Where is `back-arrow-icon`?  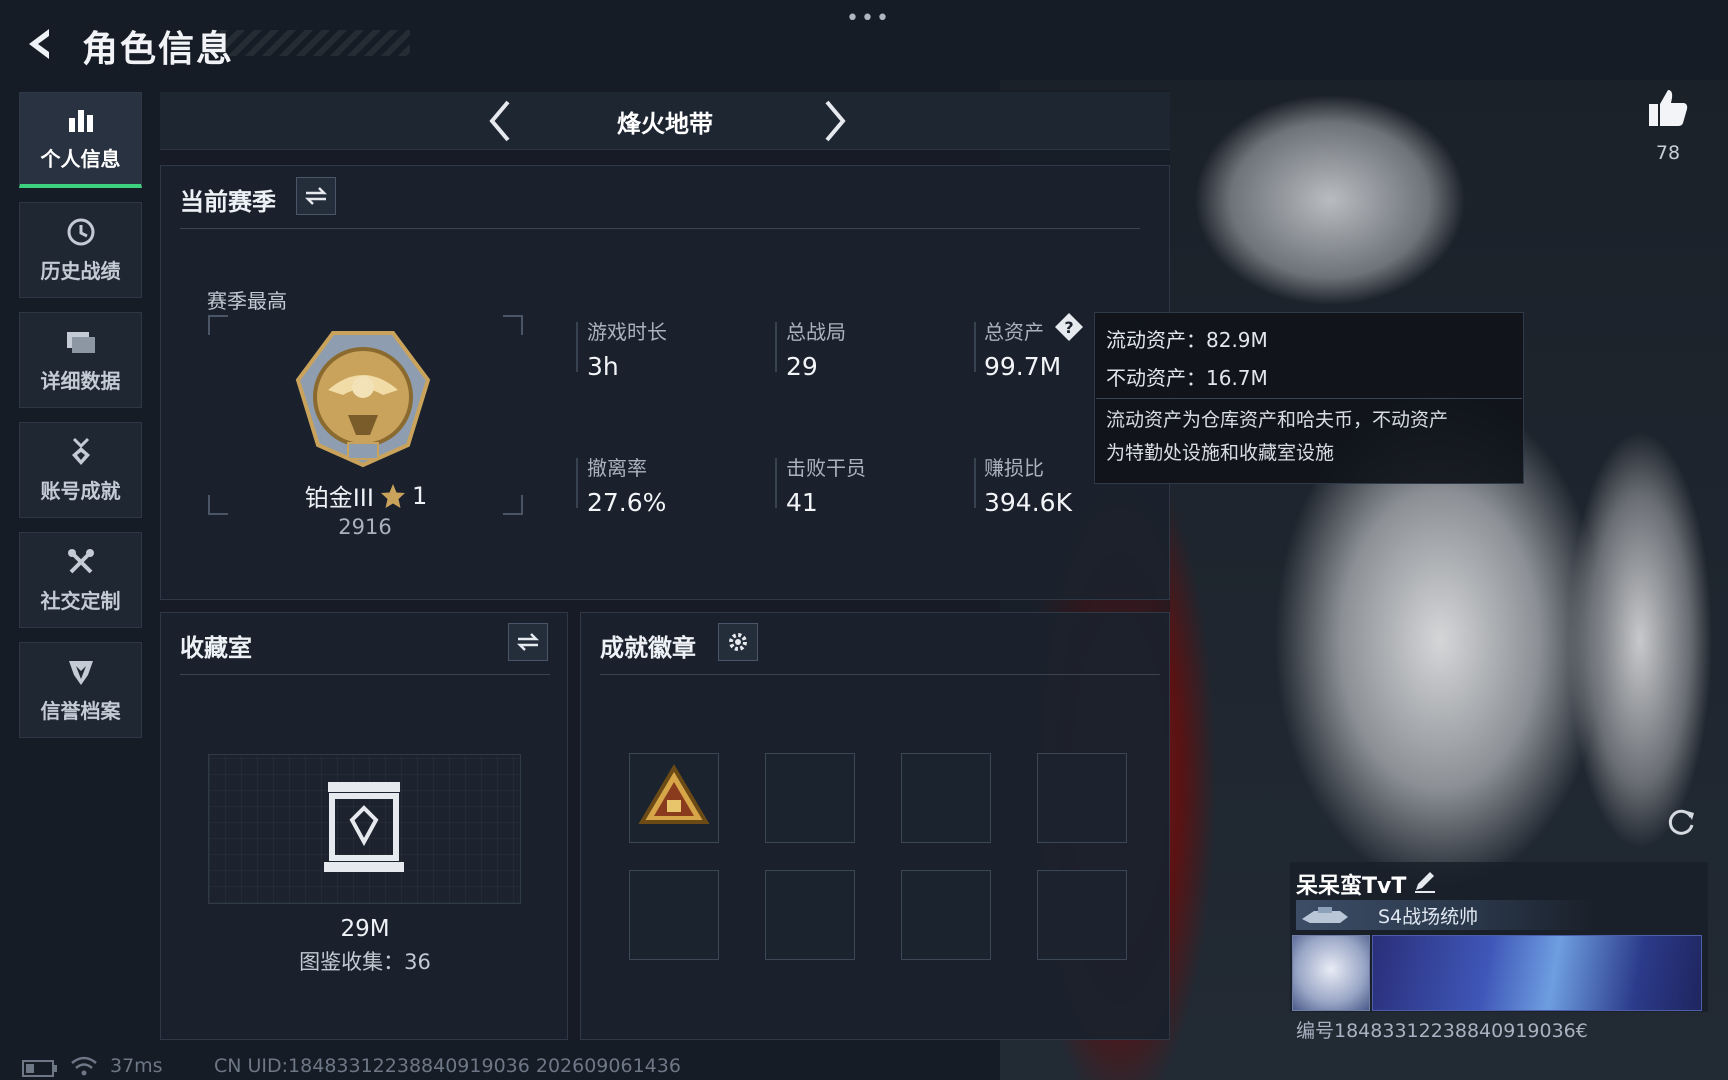 back-arrow-icon is located at coordinates (39, 44).